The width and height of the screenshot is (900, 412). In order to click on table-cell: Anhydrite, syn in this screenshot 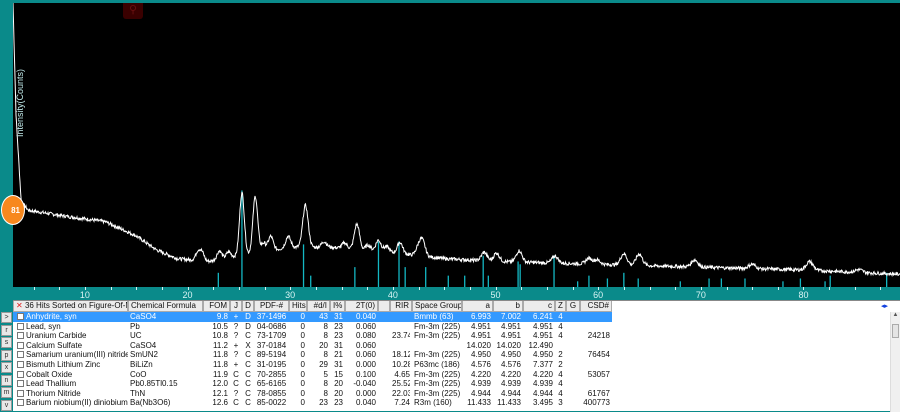, I will do `click(51, 316)`.